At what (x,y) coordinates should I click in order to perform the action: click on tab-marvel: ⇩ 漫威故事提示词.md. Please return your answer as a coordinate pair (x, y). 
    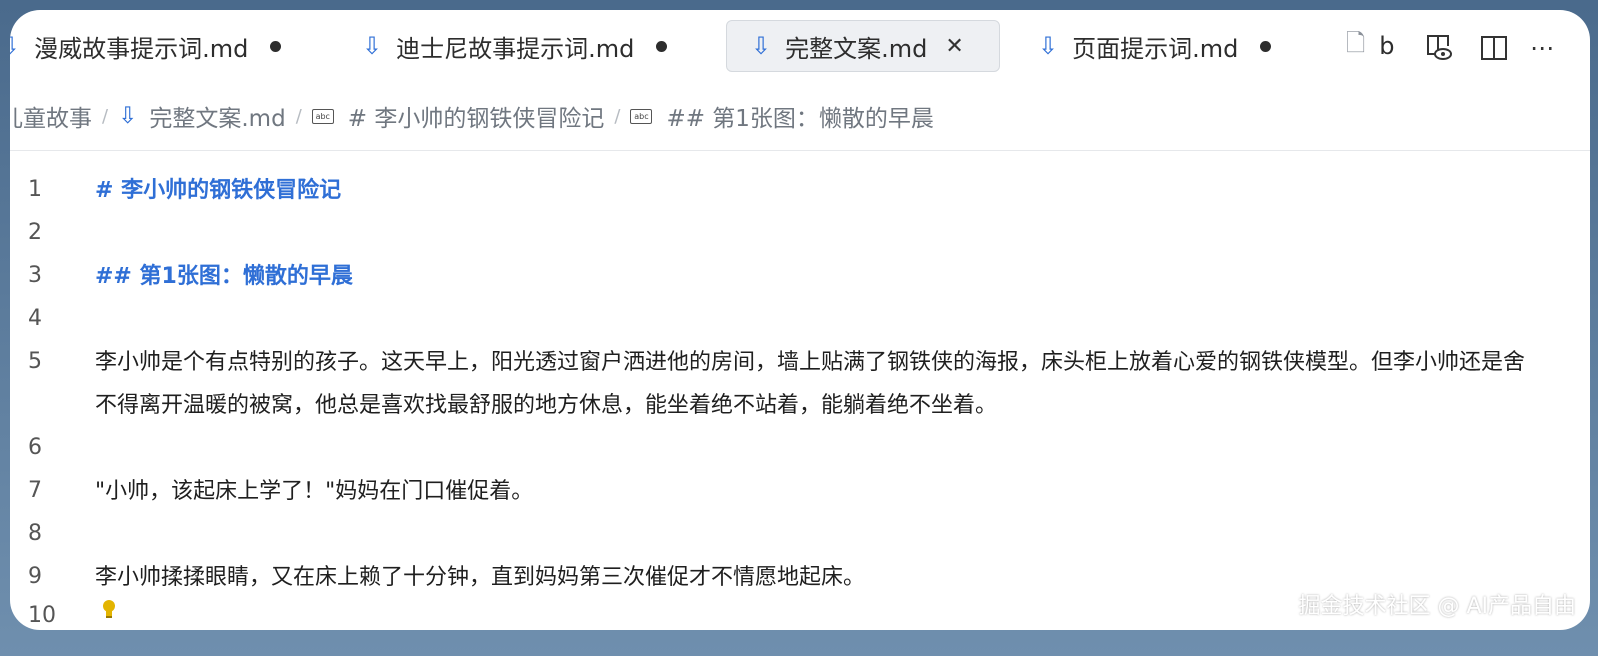
    Looking at the image, I should click on (146, 46).